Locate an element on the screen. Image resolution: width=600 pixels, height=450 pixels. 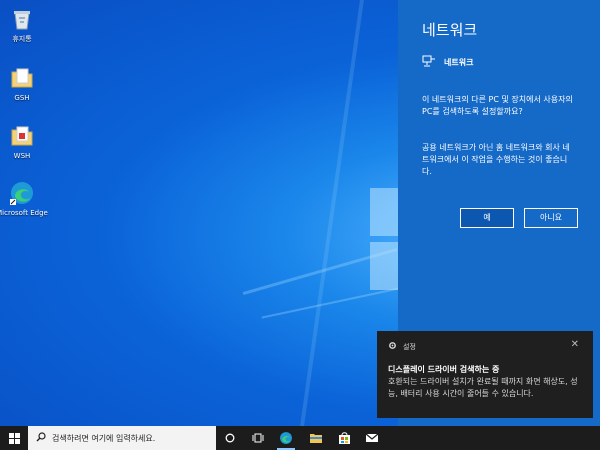
flyout-title: 네트워크 is located at coordinates (450, 30).